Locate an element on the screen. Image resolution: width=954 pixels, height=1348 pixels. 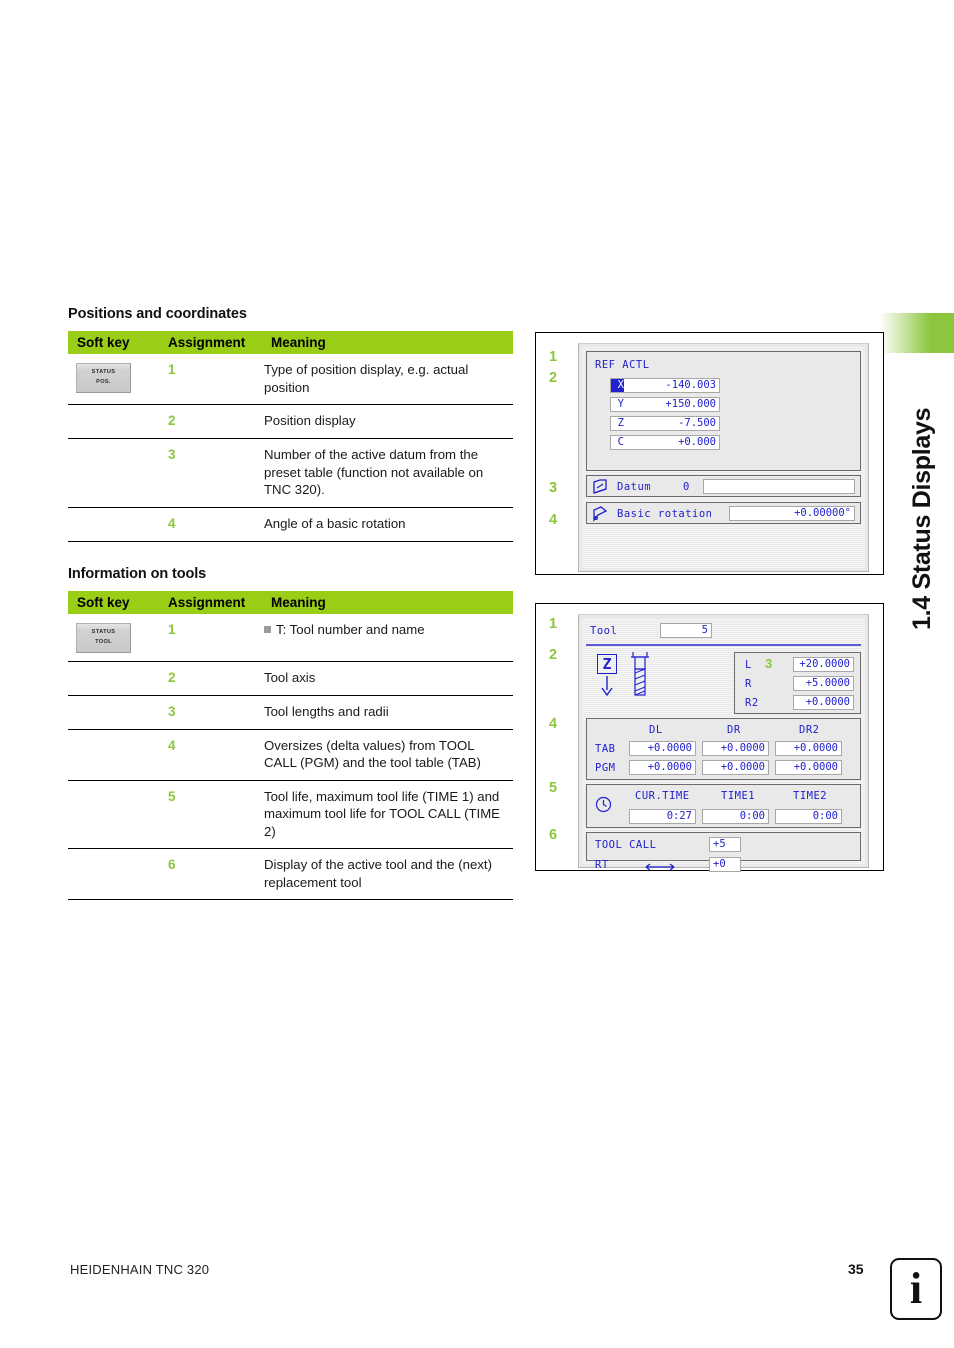
geometry-label-l: L is located at coordinates (748, 665).